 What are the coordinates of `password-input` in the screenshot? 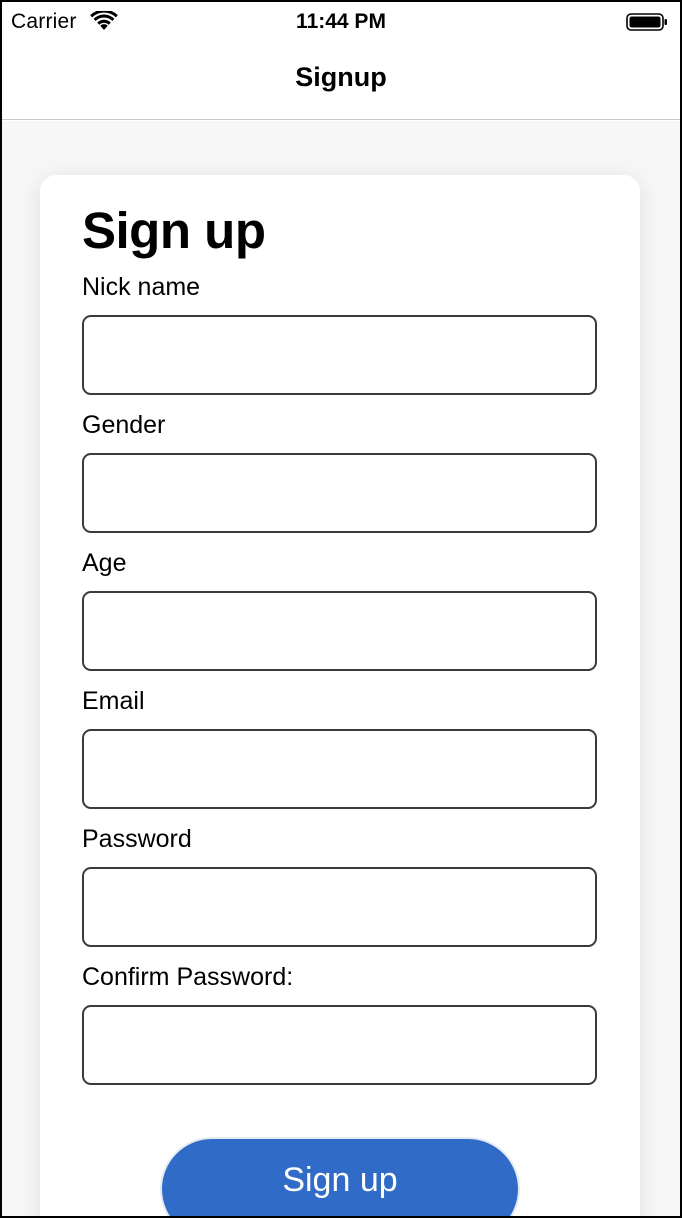 It's located at (339, 907).